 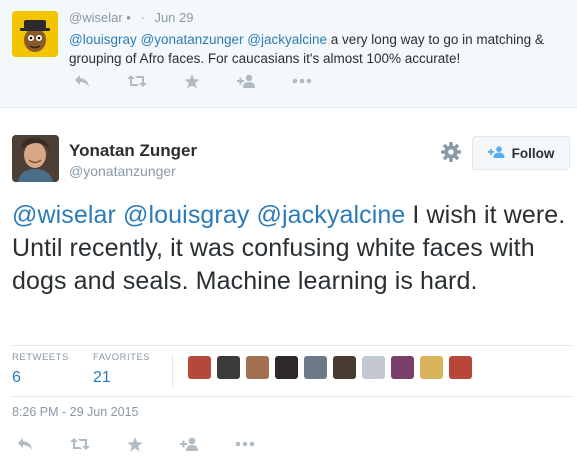 What do you see at coordinates (122, 357) in the screenshot?
I see `favorites-label: FAVORITES` at bounding box center [122, 357].